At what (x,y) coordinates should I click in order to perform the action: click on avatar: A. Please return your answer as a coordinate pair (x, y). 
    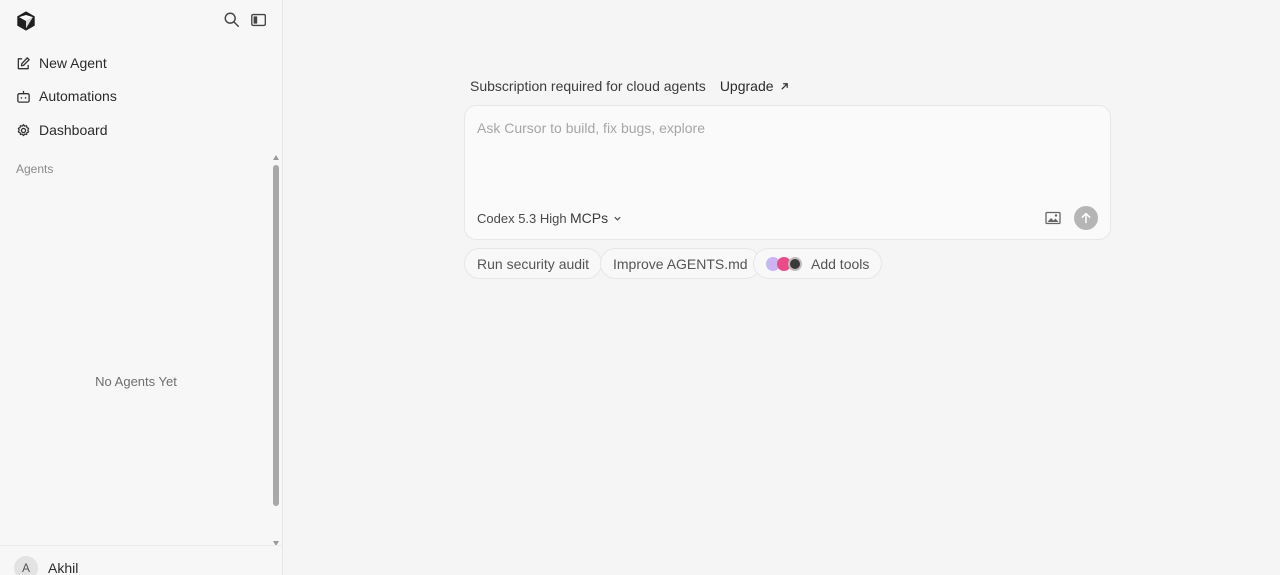
    Looking at the image, I should click on (26, 565).